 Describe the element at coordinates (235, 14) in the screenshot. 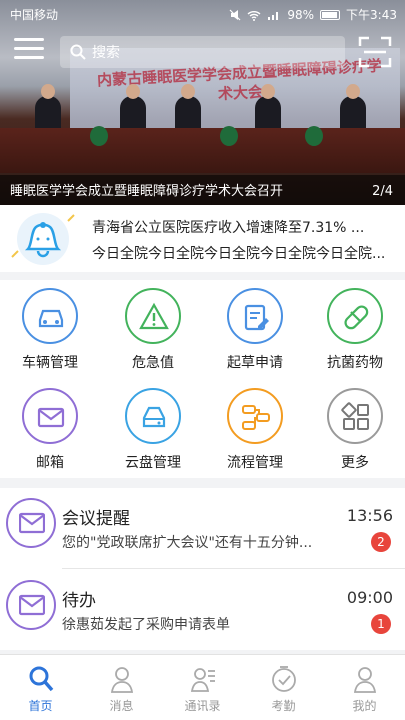

I see `mute-icon` at that location.